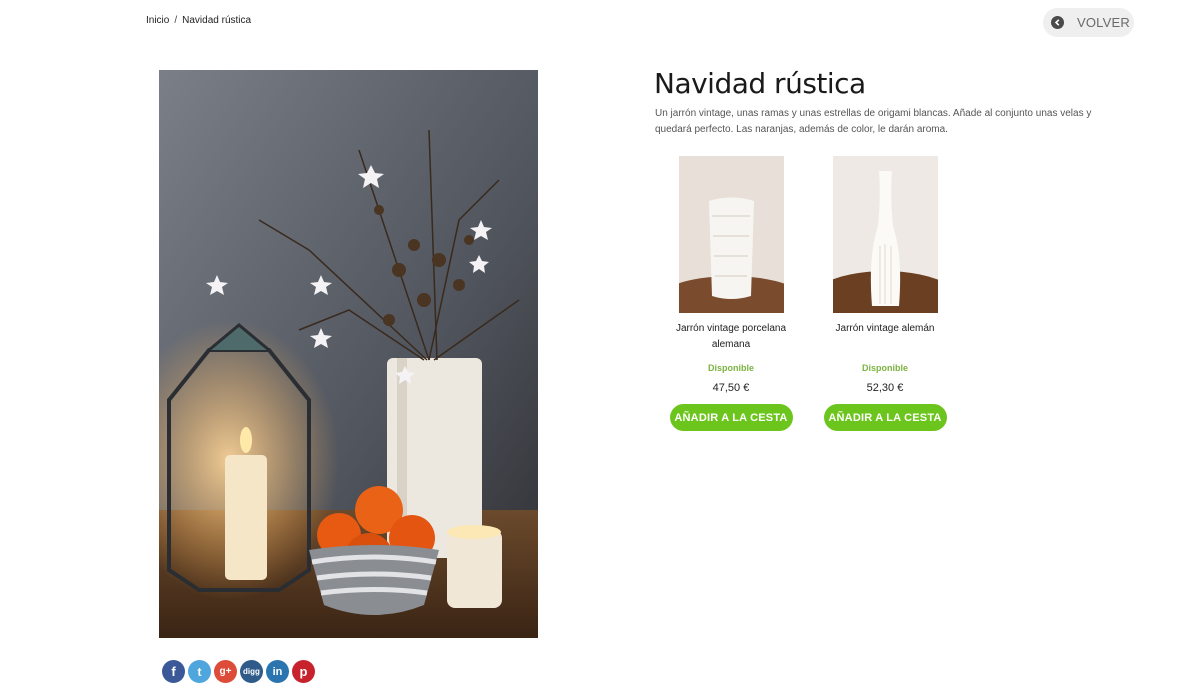 The image size is (1200, 694). Describe the element at coordinates (277, 671) in the screenshot. I see `linkedin-icon: in` at that location.